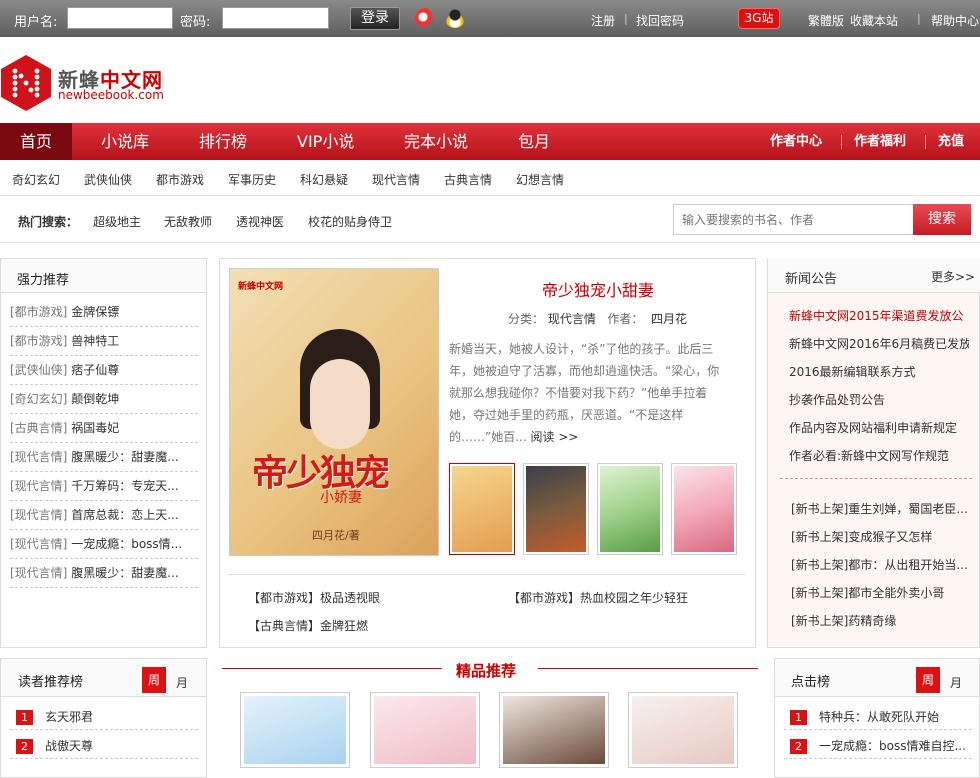 Image resolution: width=980 pixels, height=778 pixels. What do you see at coordinates (880, 141) in the screenshot?
I see `nav-author-benefits: 作者福利` at bounding box center [880, 141].